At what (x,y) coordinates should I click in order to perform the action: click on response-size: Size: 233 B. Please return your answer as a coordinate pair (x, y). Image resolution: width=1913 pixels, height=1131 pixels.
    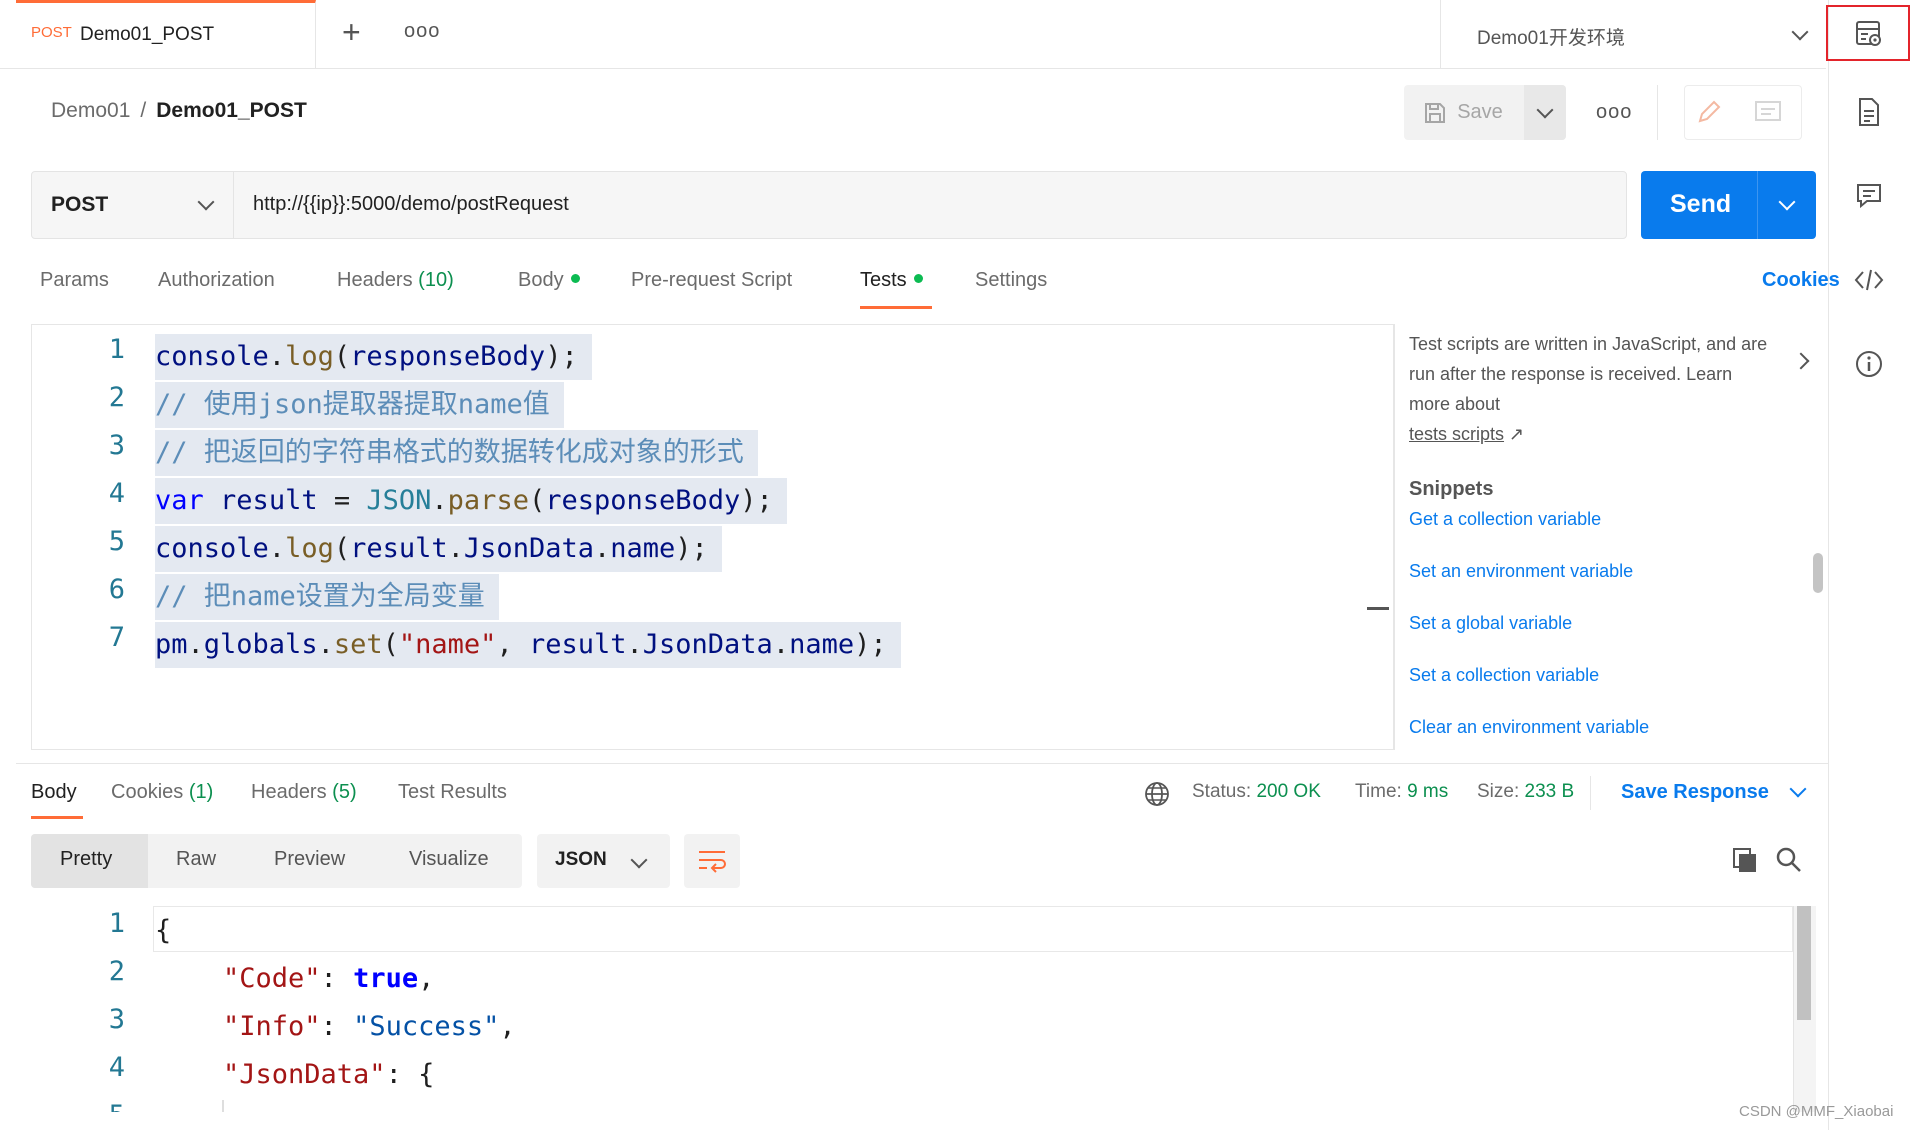
    Looking at the image, I should click on (1525, 792).